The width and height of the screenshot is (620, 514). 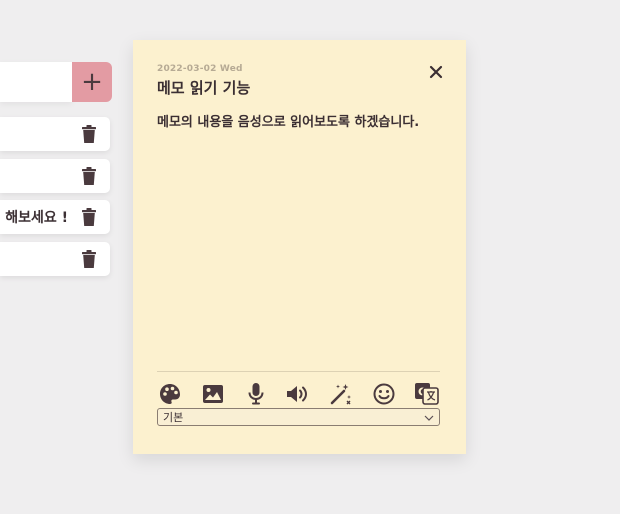 I want to click on font-select: 기본, so click(x=298, y=417).